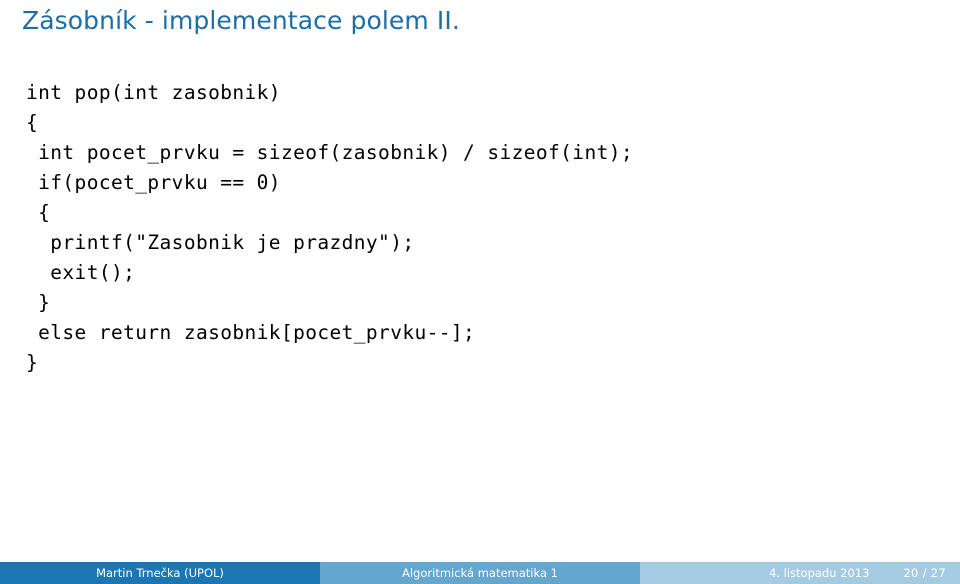  What do you see at coordinates (251, 332) in the screenshot?
I see `code-line: else return zasobnik[pocet_prvku--];` at bounding box center [251, 332].